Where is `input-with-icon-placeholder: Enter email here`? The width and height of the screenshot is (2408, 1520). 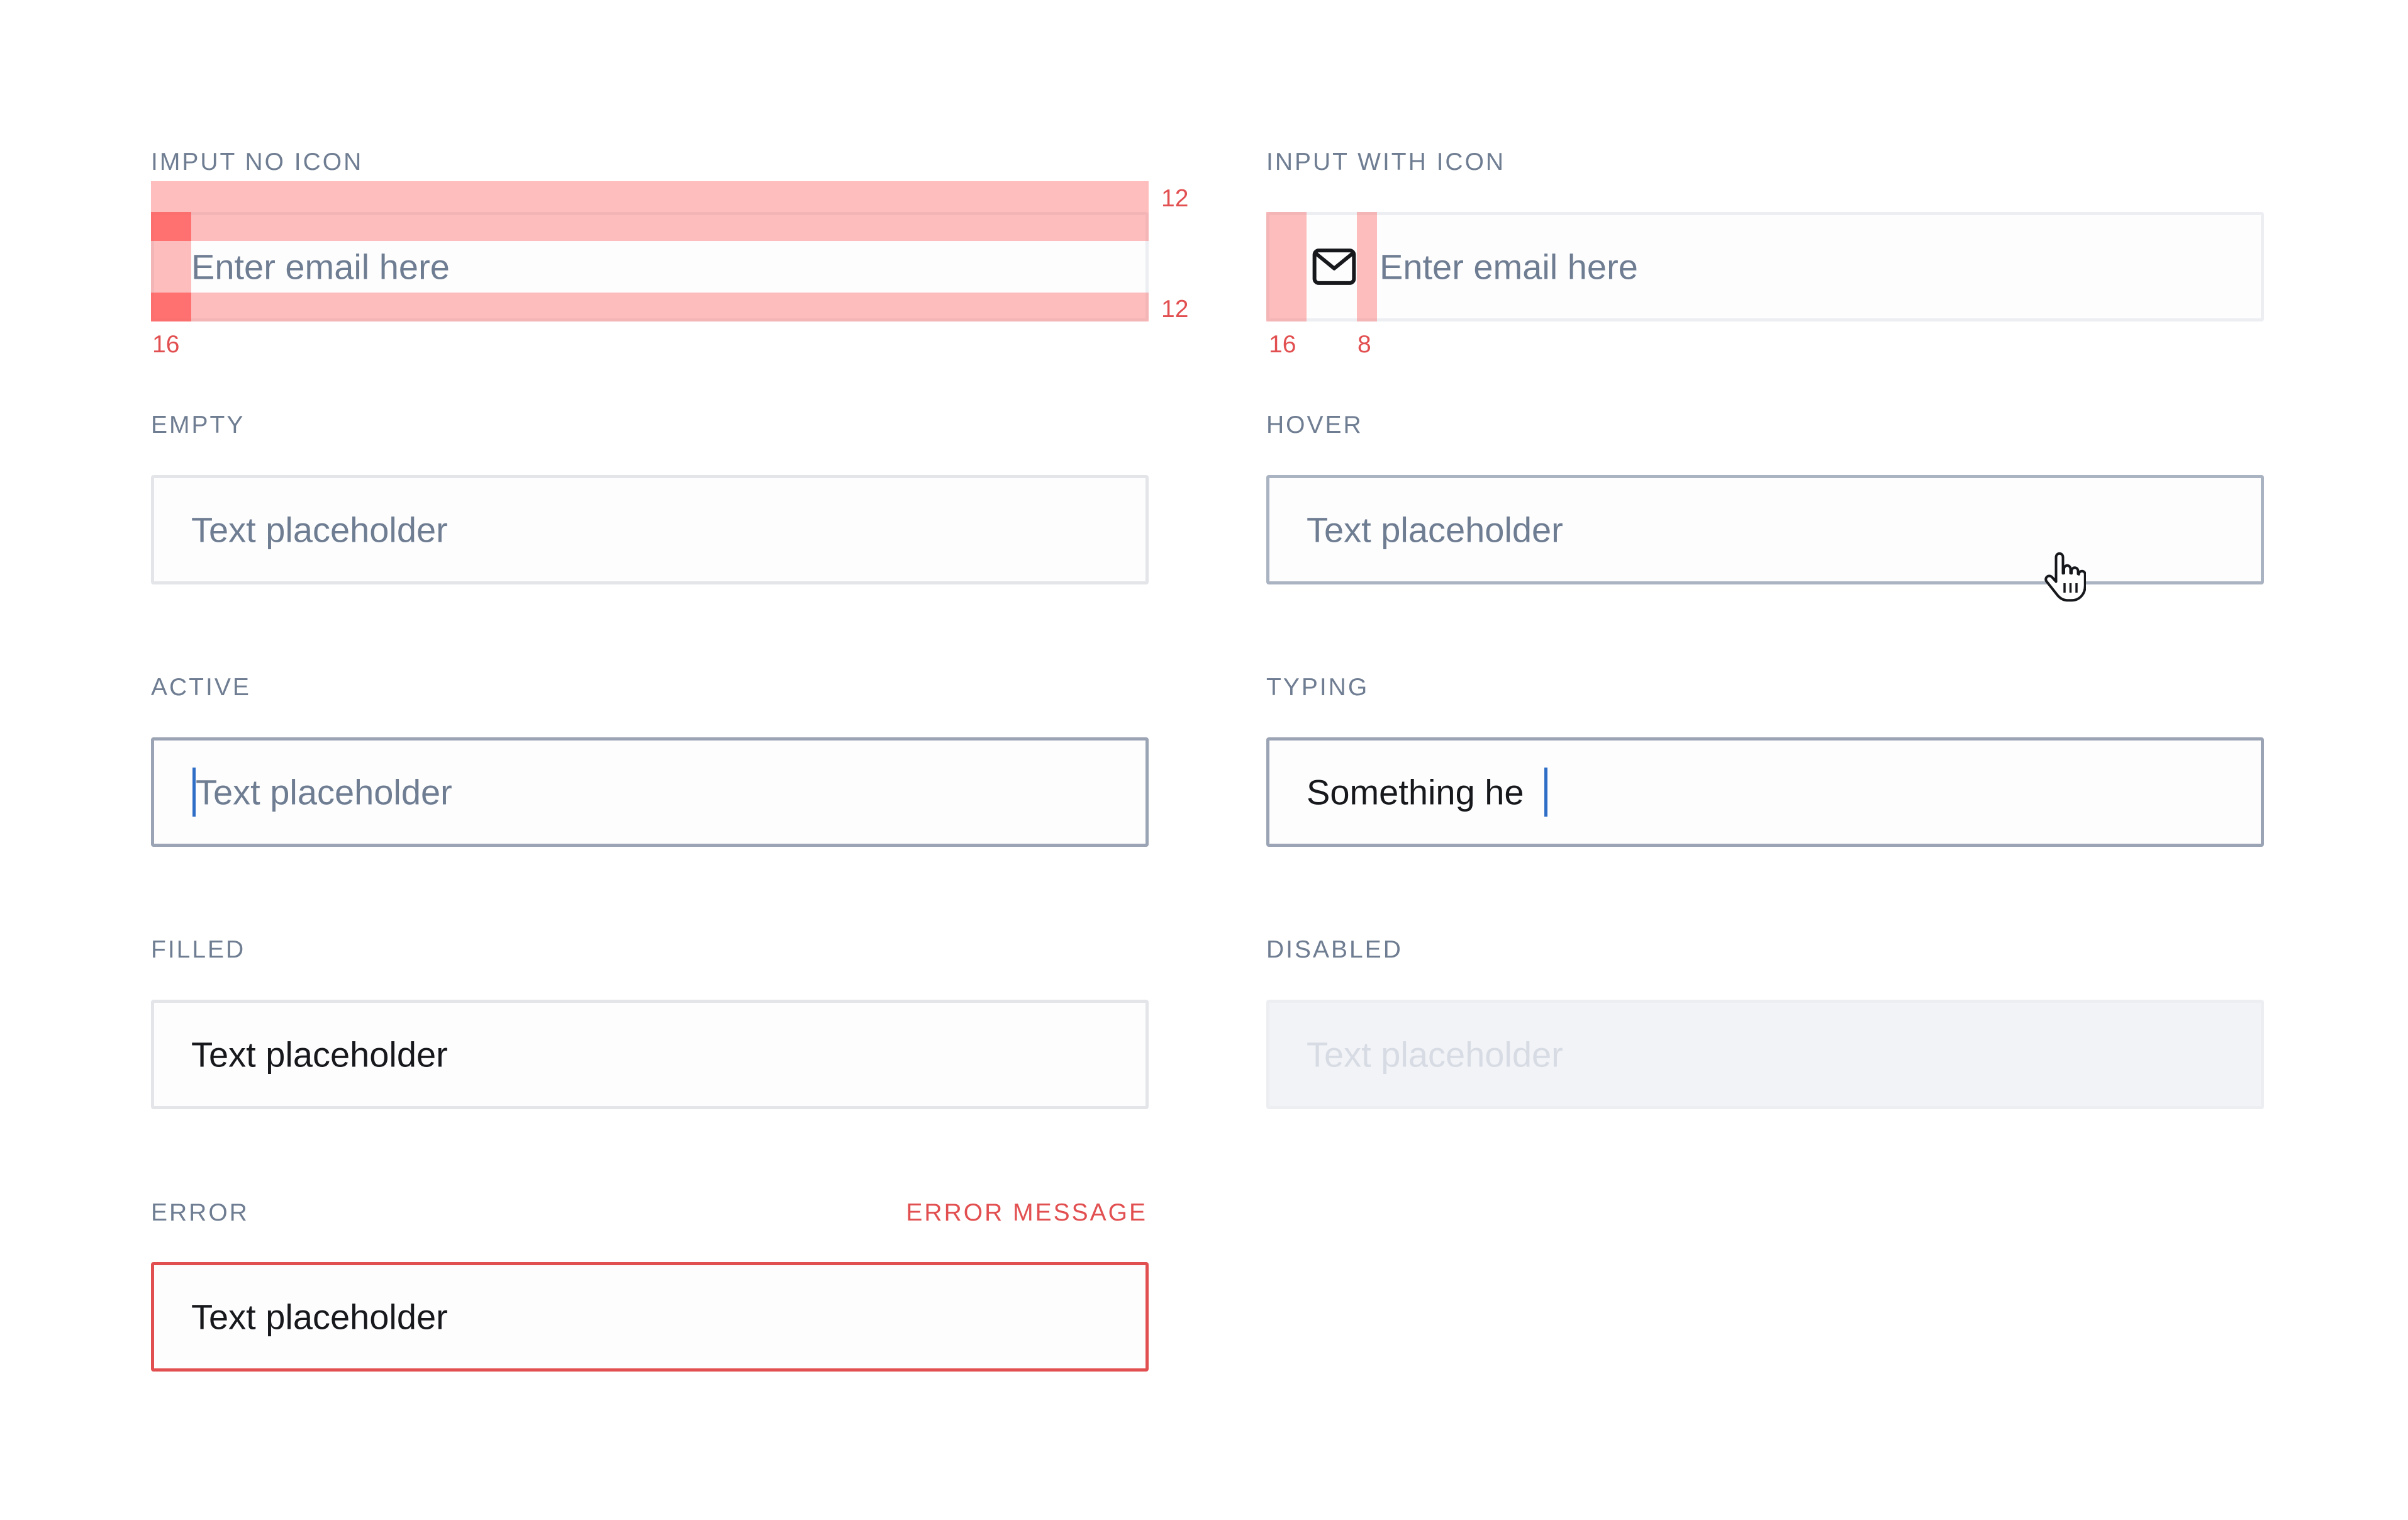
input-with-icon-placeholder: Enter email here is located at coordinates (1509, 267).